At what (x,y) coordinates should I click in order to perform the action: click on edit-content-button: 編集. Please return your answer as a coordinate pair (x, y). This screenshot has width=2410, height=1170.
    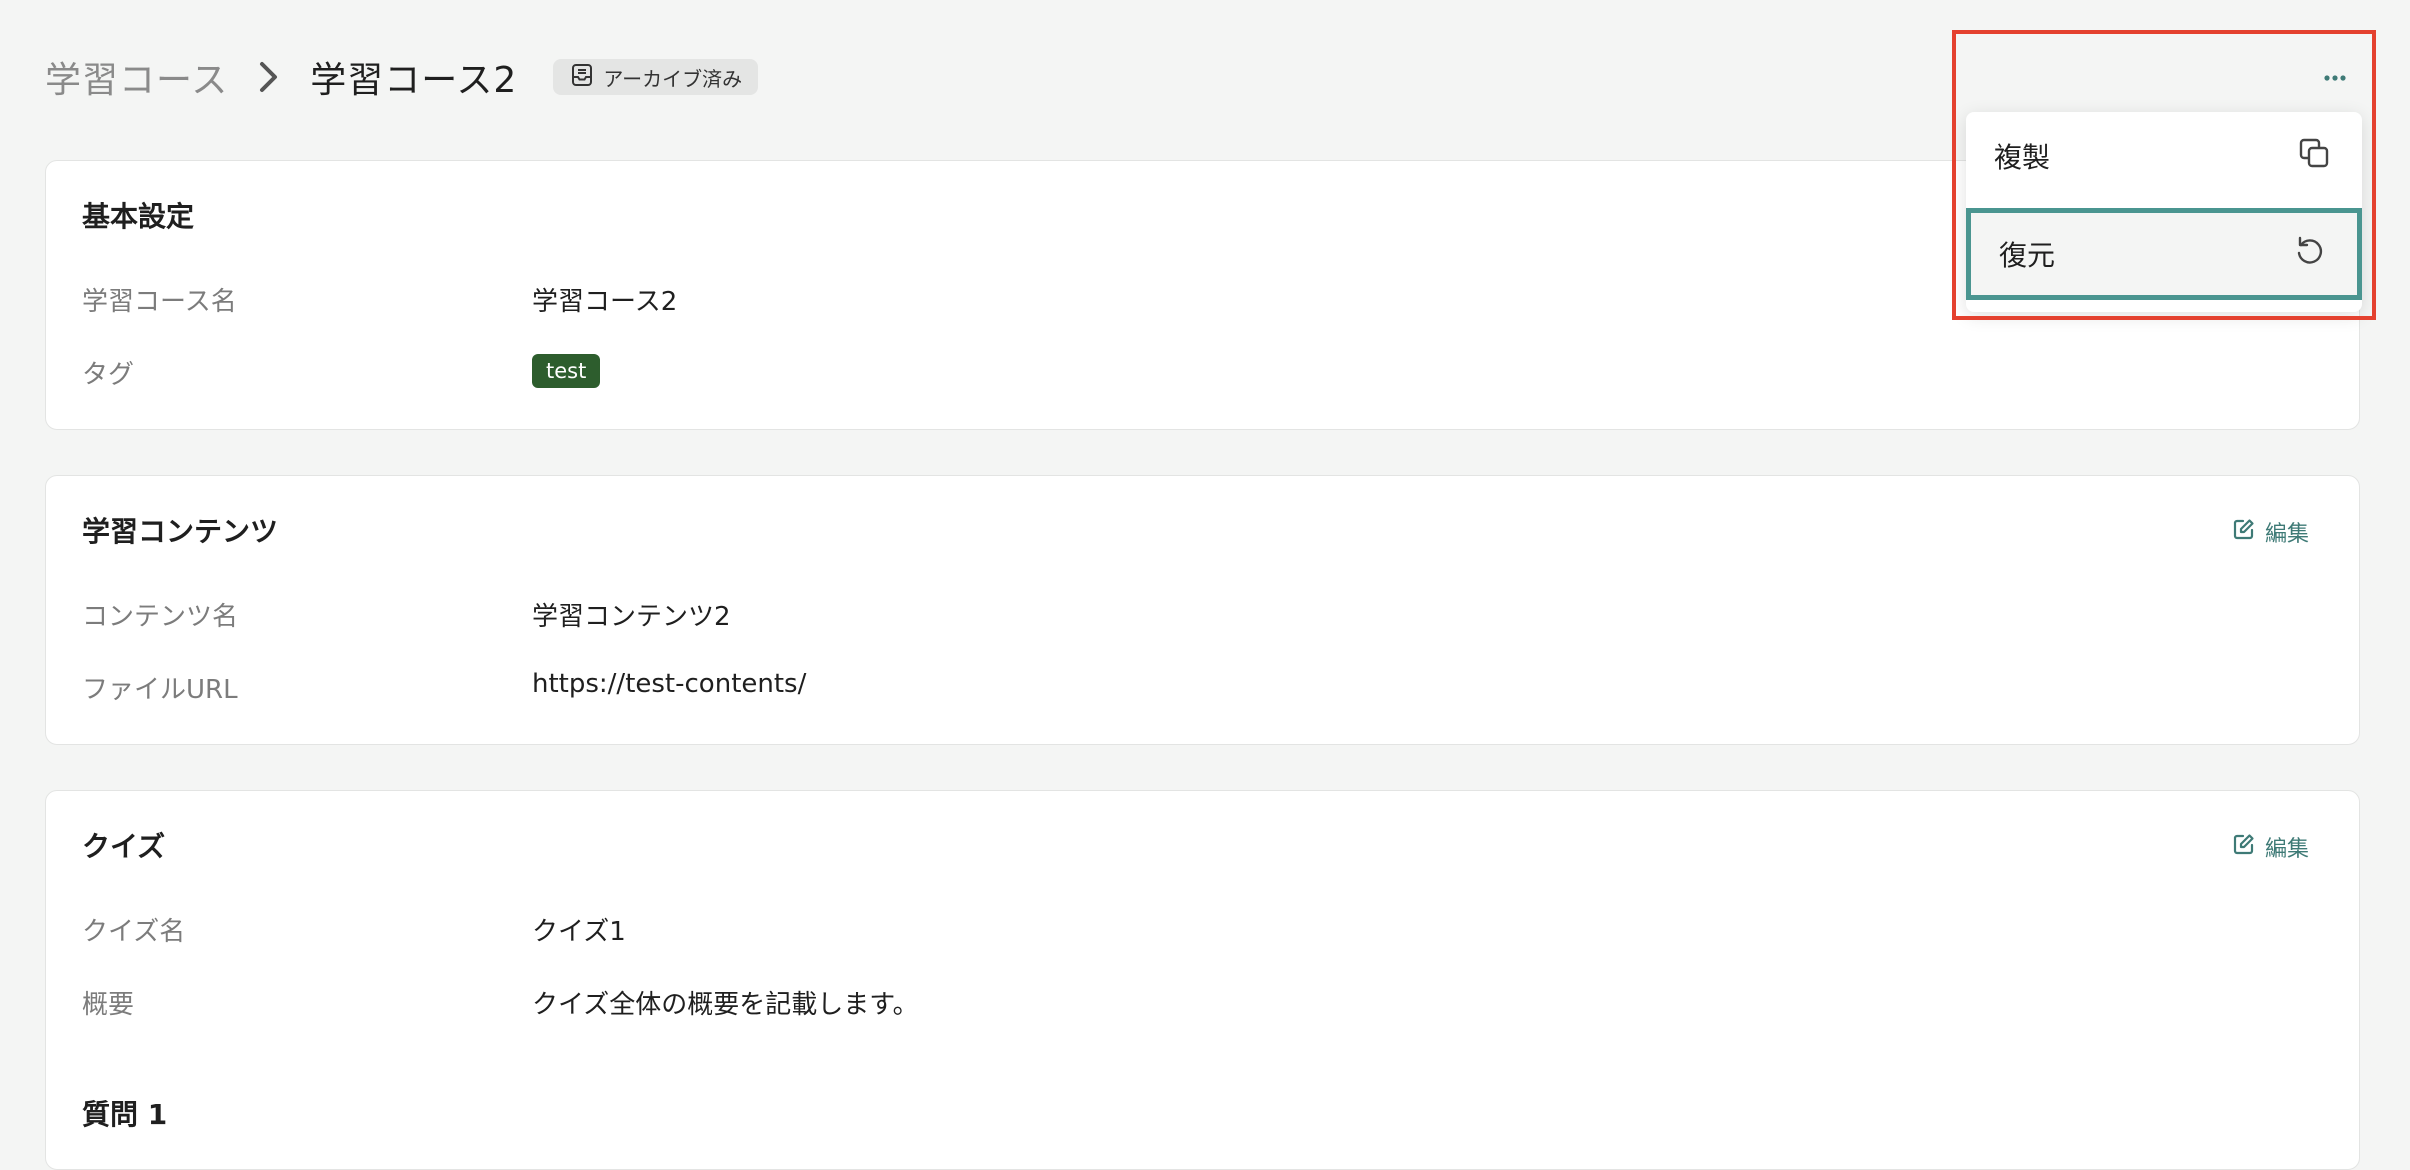
    Looking at the image, I should click on (2271, 532).